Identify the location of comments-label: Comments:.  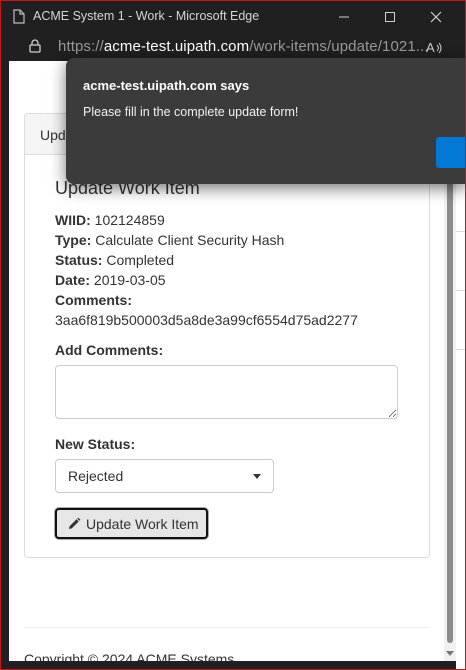
(94, 300).